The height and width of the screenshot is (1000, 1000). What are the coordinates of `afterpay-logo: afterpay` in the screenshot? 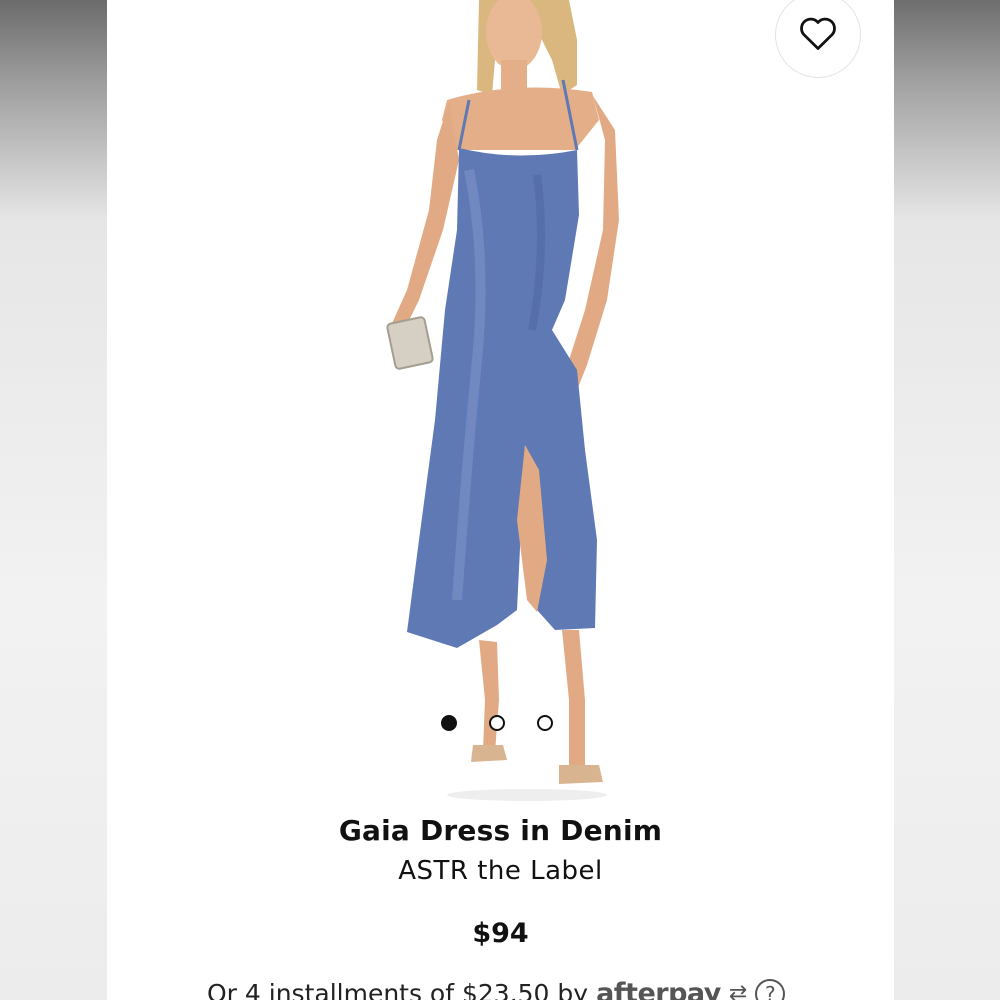 It's located at (658, 989).